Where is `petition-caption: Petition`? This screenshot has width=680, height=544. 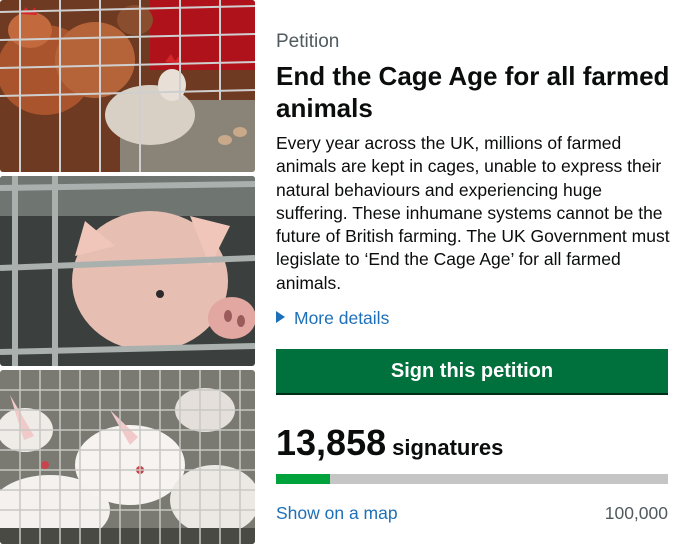
petition-caption: Petition is located at coordinates (308, 41).